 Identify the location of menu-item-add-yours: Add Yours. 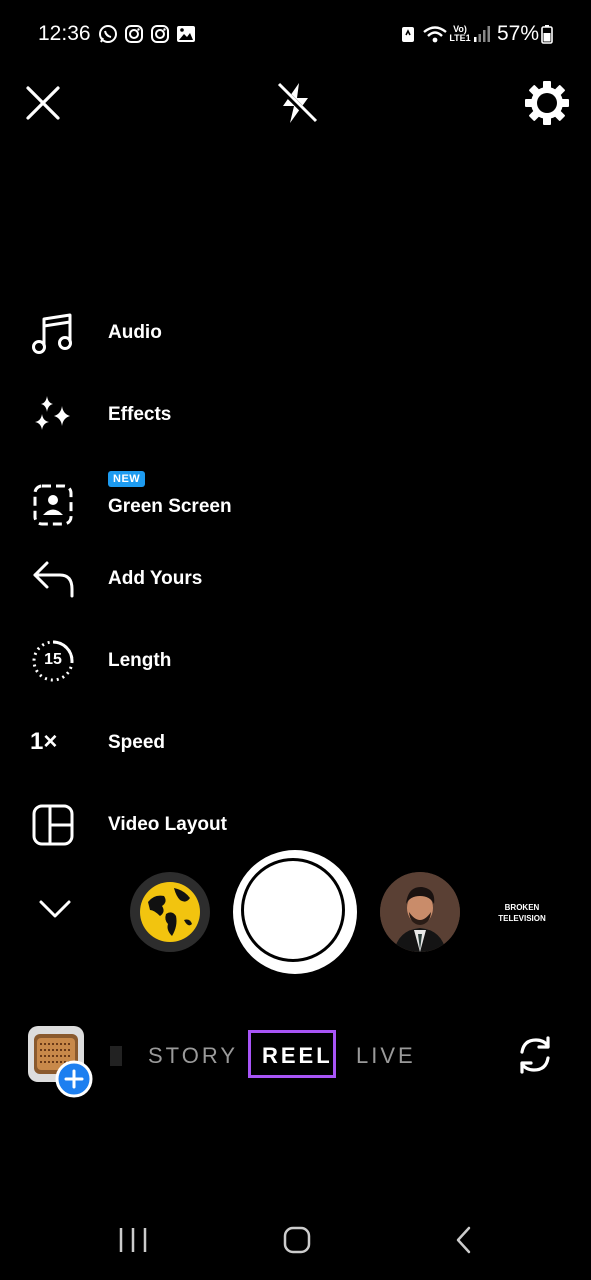
(150, 579).